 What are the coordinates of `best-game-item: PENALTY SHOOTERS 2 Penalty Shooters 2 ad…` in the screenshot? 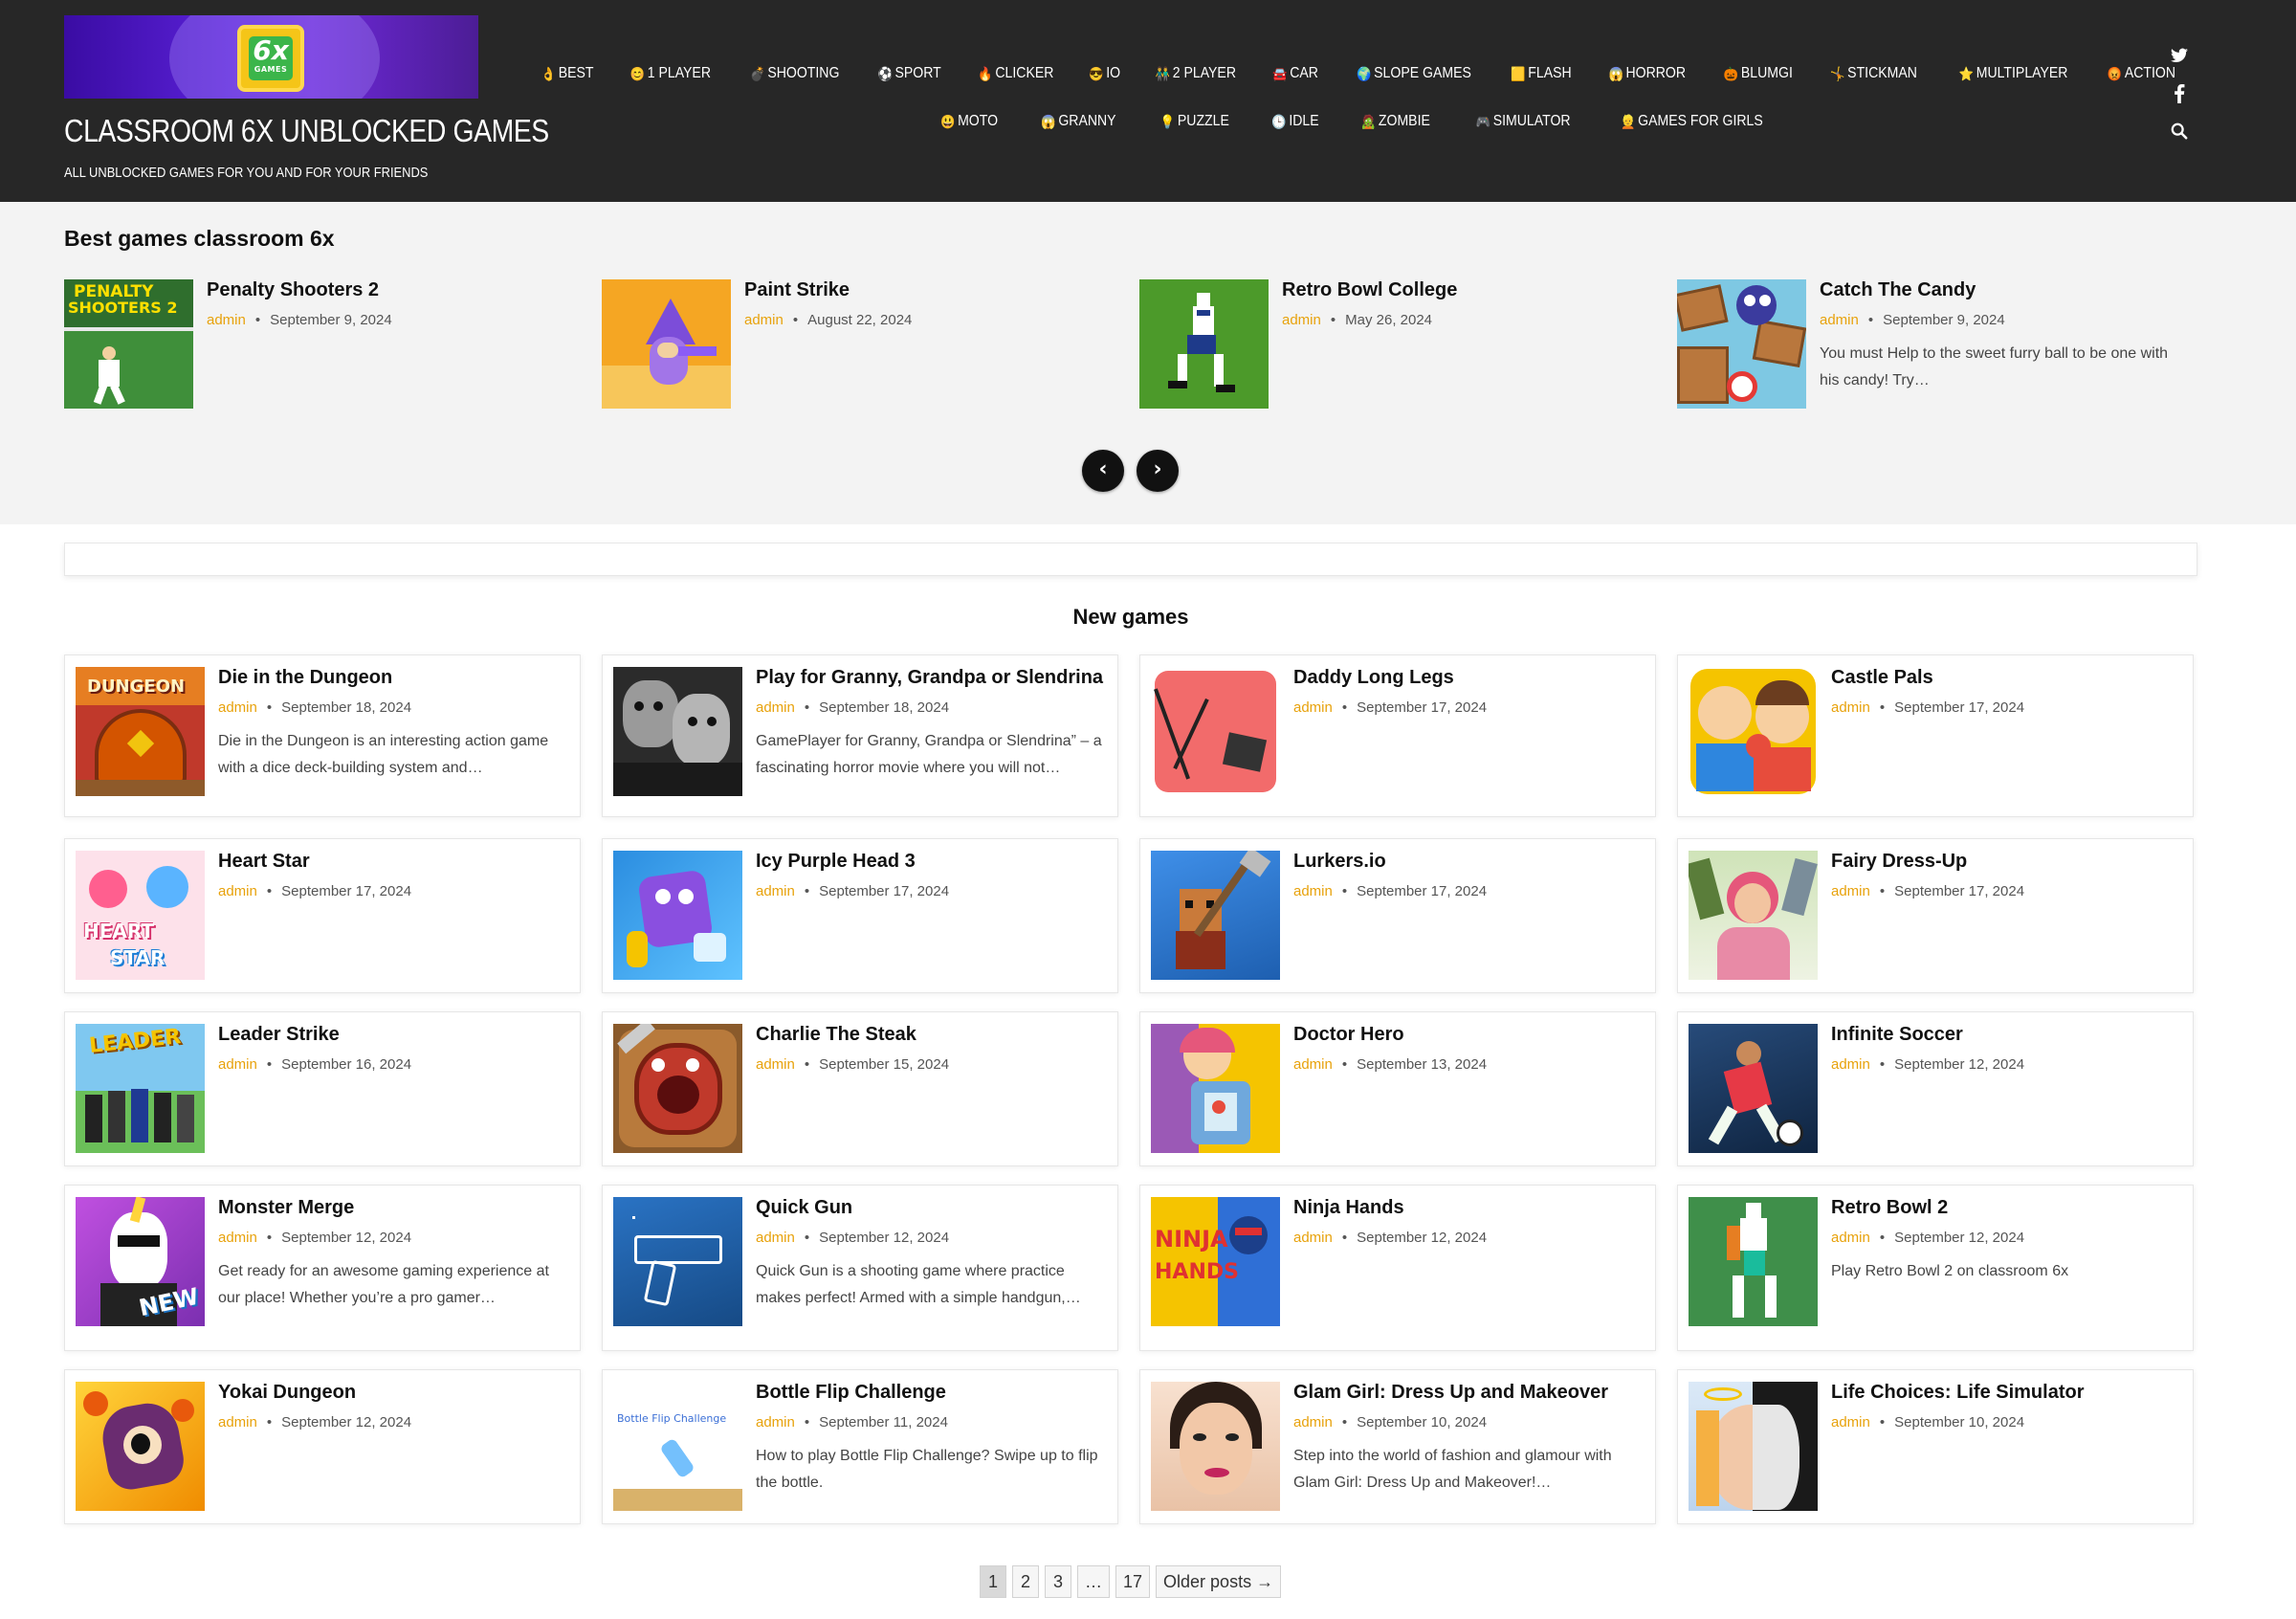 It's located at (322, 344).